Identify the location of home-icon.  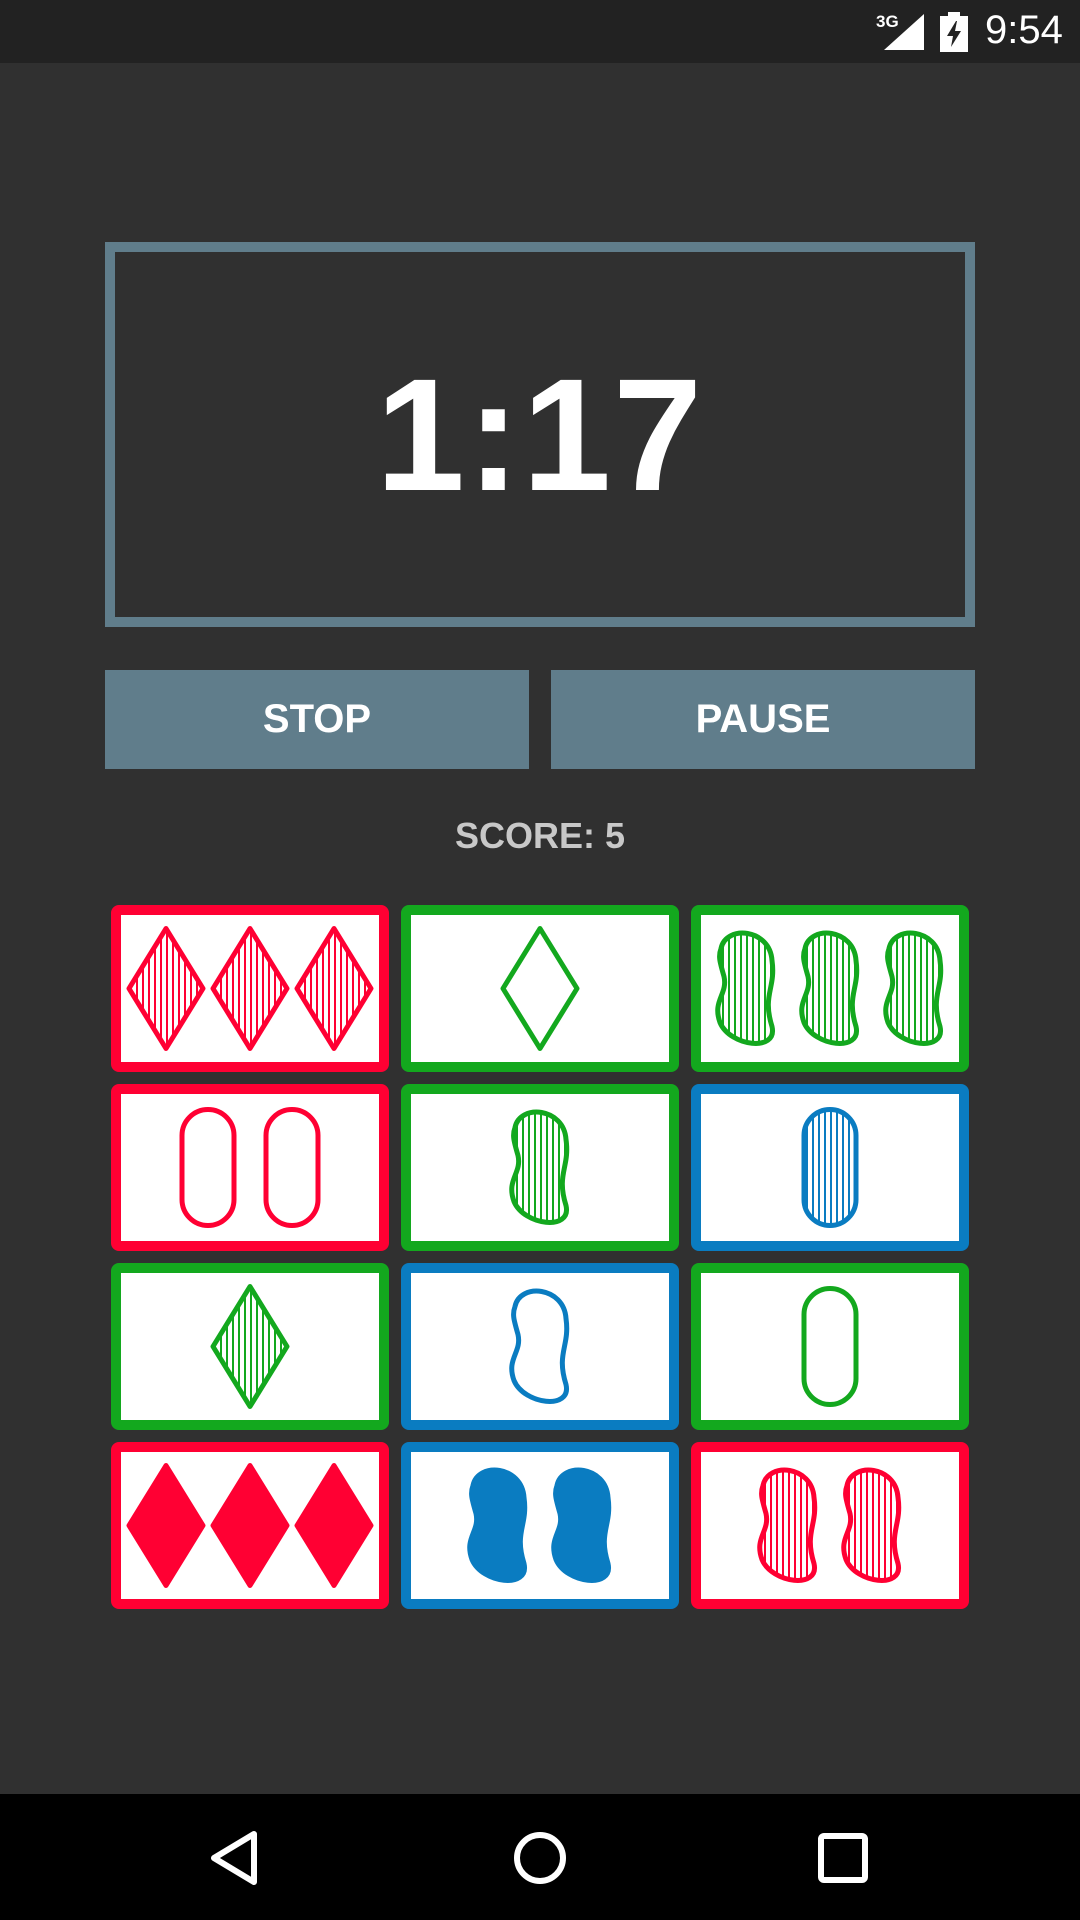
(540, 1858).